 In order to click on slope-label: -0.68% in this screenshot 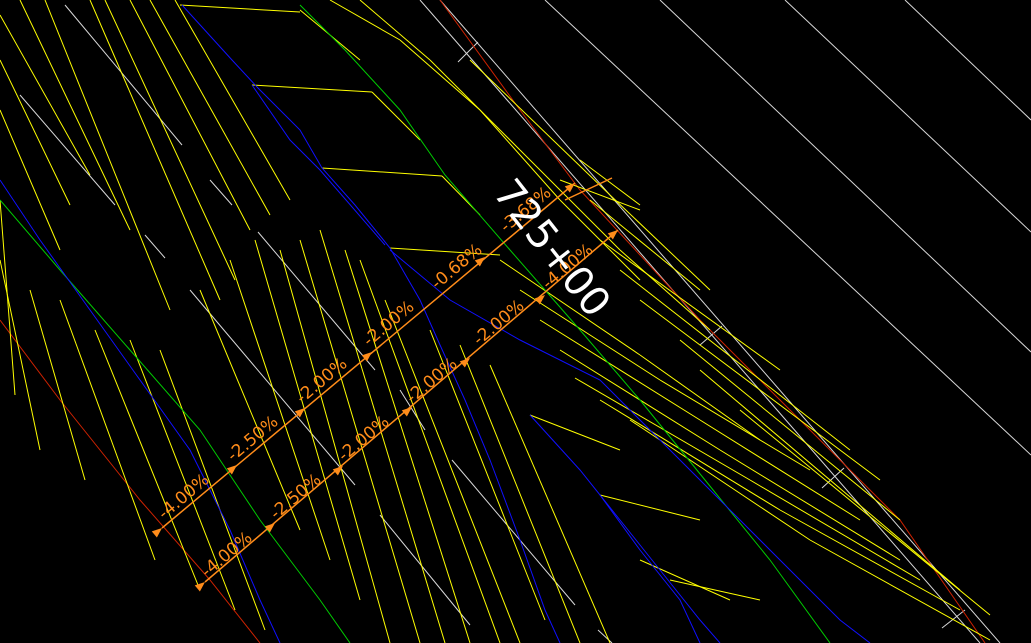, I will do `click(456, 267)`.